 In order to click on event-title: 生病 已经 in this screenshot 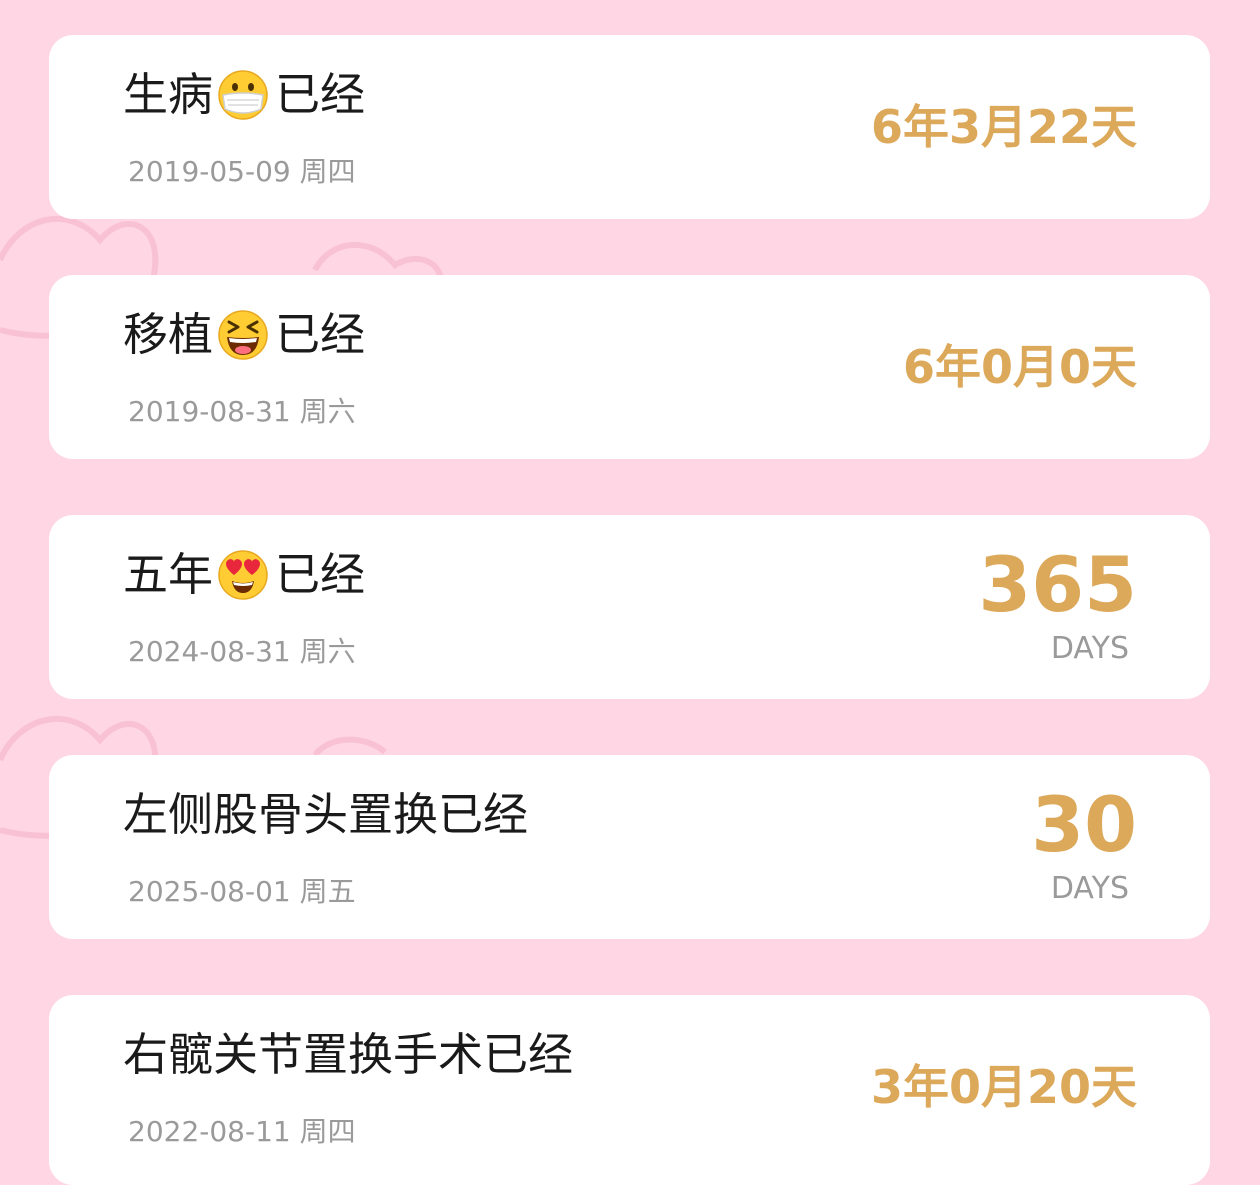, I will do `click(244, 95)`.